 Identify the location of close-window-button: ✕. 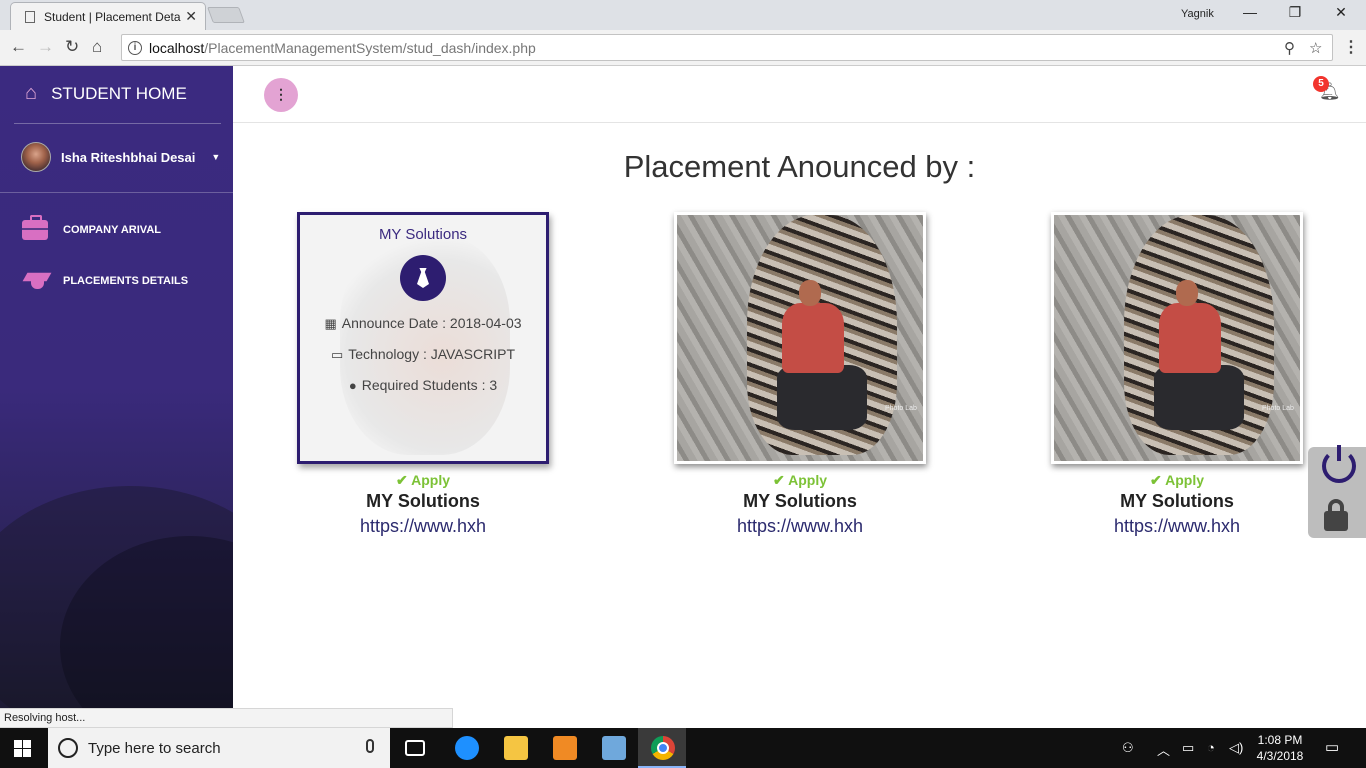
(1341, 12).